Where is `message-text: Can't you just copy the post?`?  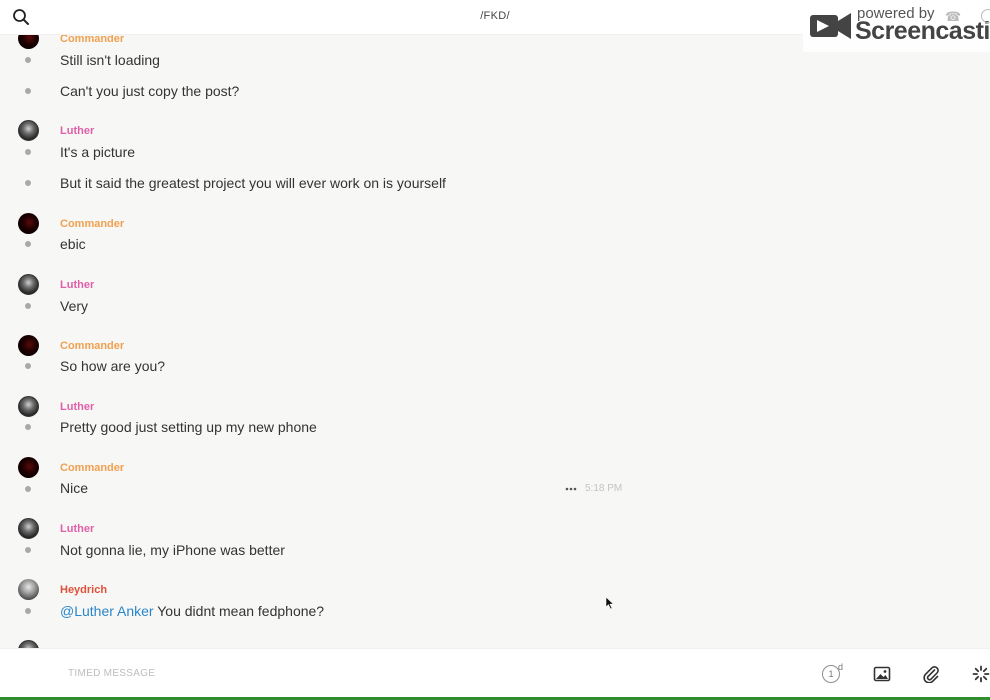
message-text: Can't you just copy the post? is located at coordinates (150, 91).